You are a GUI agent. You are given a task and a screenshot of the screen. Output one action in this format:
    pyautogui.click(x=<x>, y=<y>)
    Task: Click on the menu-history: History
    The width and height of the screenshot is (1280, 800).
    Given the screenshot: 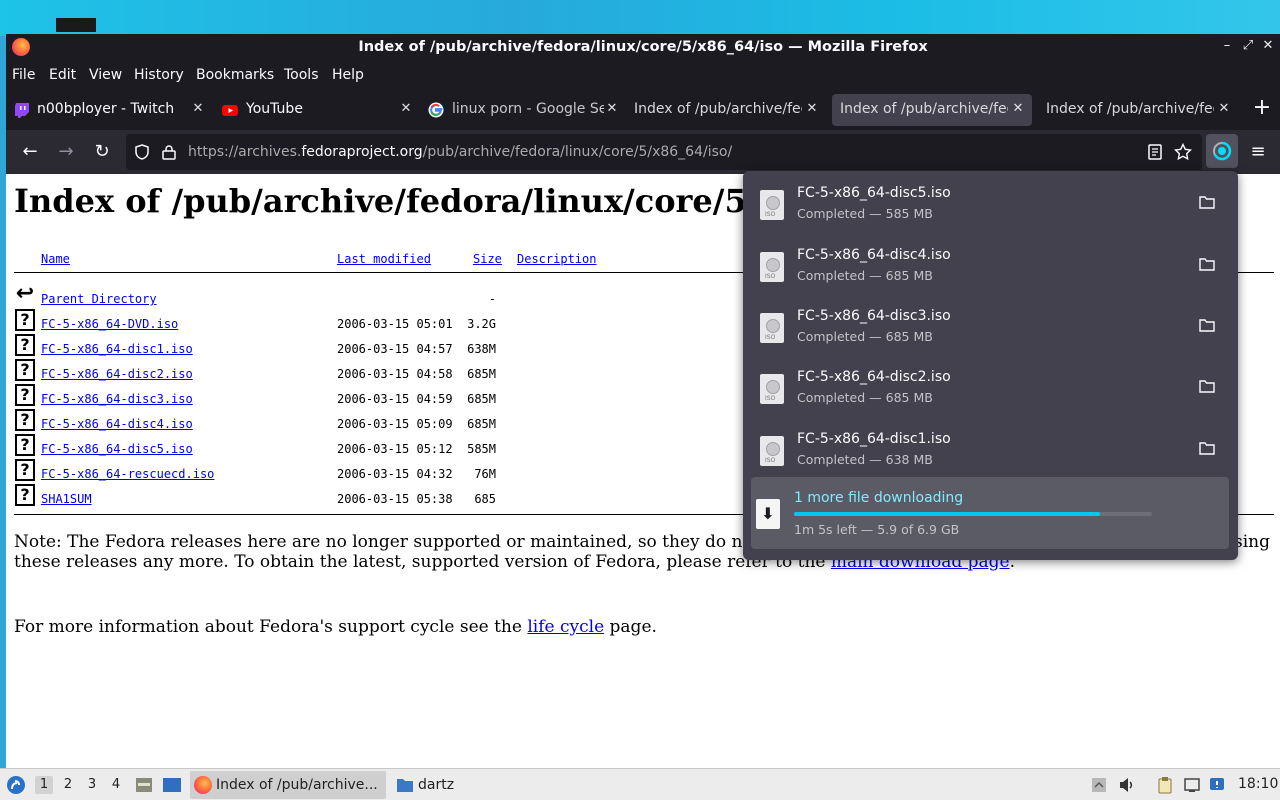 What is the action you would take?
    pyautogui.click(x=159, y=75)
    